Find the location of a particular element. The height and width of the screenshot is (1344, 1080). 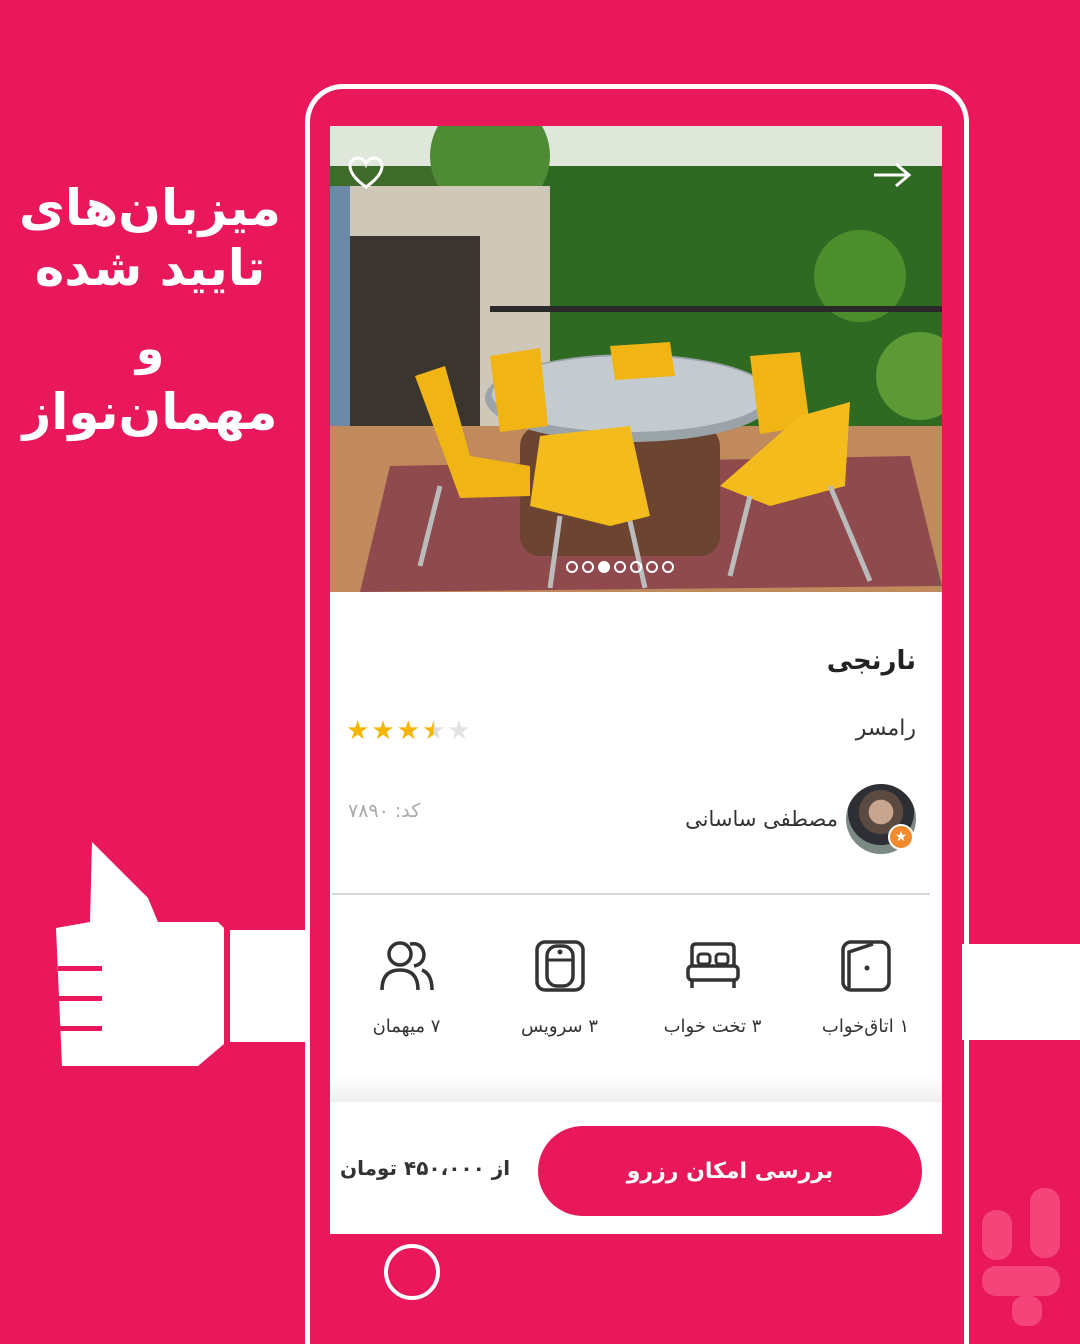

toilet-icon is located at coordinates (559, 966).